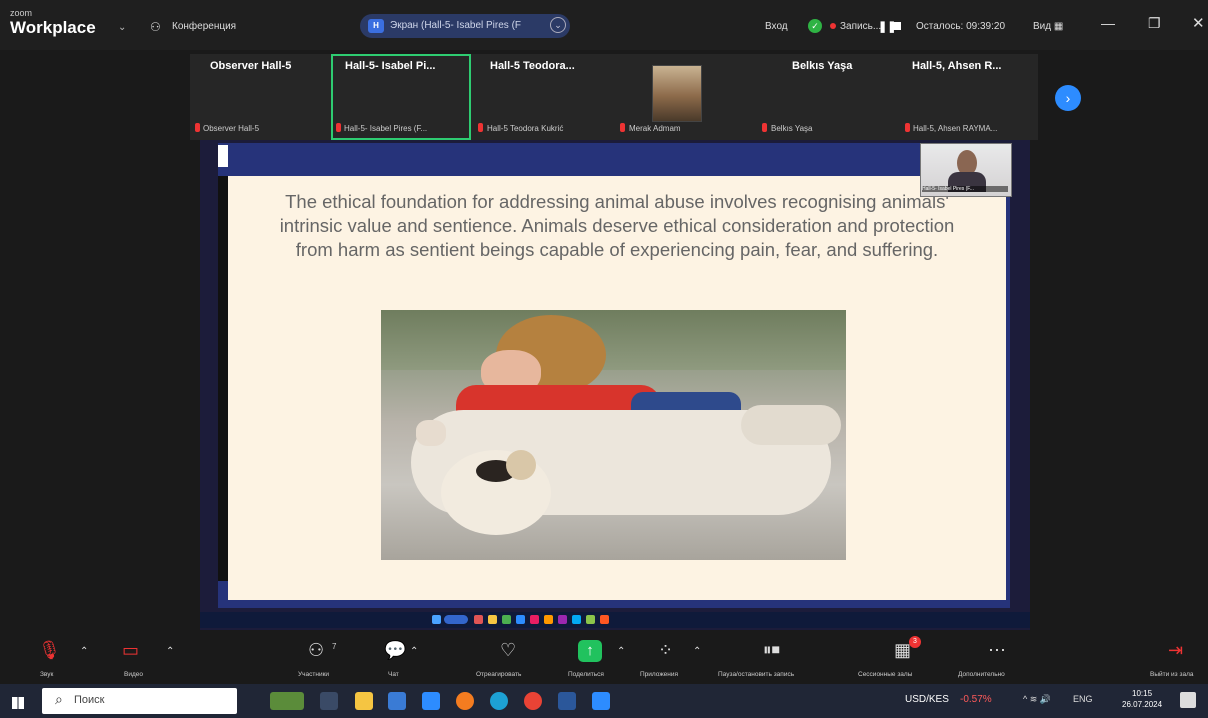 The width and height of the screenshot is (1208, 718). What do you see at coordinates (915, 642) in the screenshot?
I see `breakout-badge: 3` at bounding box center [915, 642].